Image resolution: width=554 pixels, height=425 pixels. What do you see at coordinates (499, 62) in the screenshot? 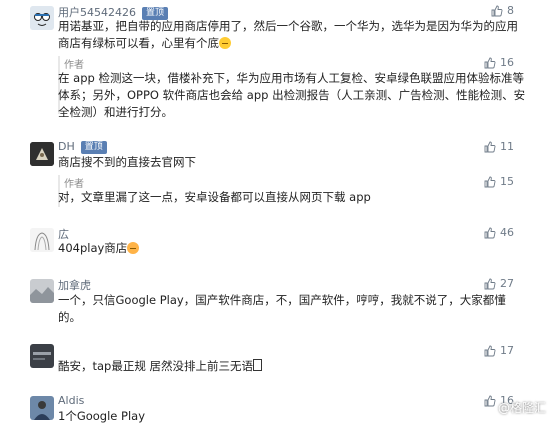
I see `reply-like-button: 16` at bounding box center [499, 62].